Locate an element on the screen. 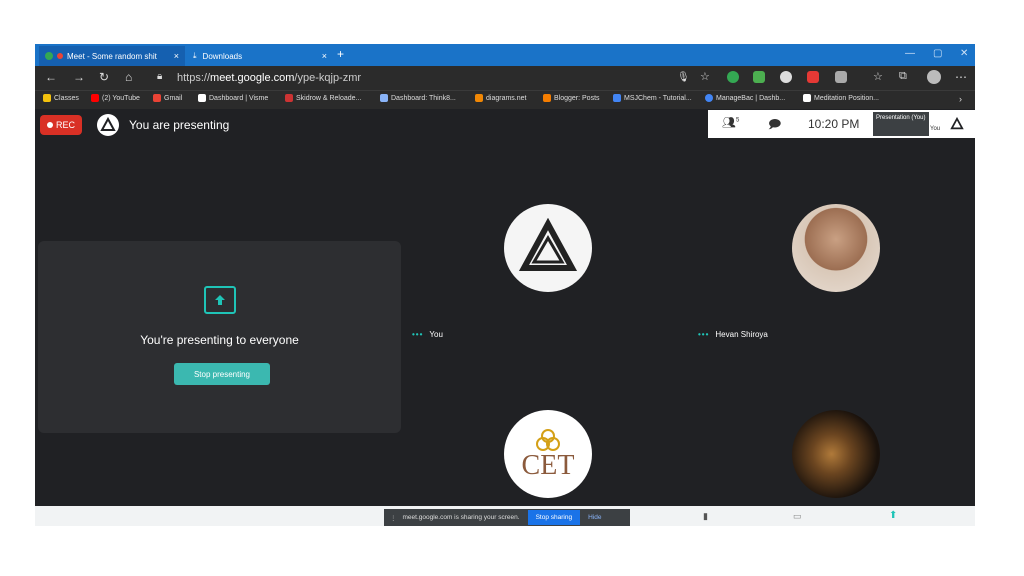 Image resolution: width=1024 pixels, height=576 pixels. visme-icon is located at coordinates (202, 98).